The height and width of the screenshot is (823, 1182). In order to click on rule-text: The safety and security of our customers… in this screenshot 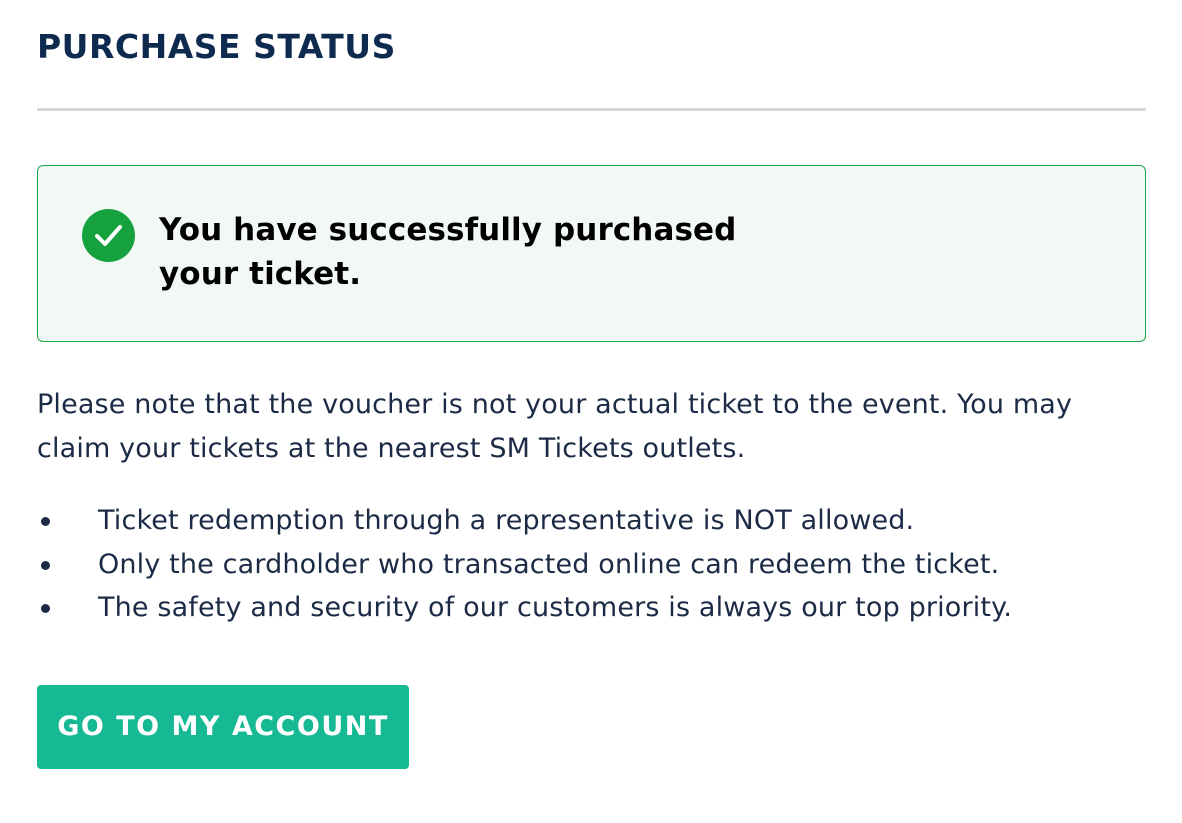, I will do `click(555, 607)`.